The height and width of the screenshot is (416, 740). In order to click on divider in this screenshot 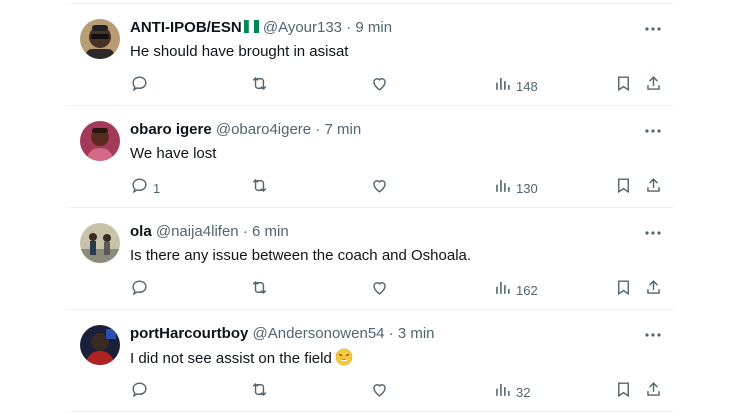, I will do `click(370, 411)`.